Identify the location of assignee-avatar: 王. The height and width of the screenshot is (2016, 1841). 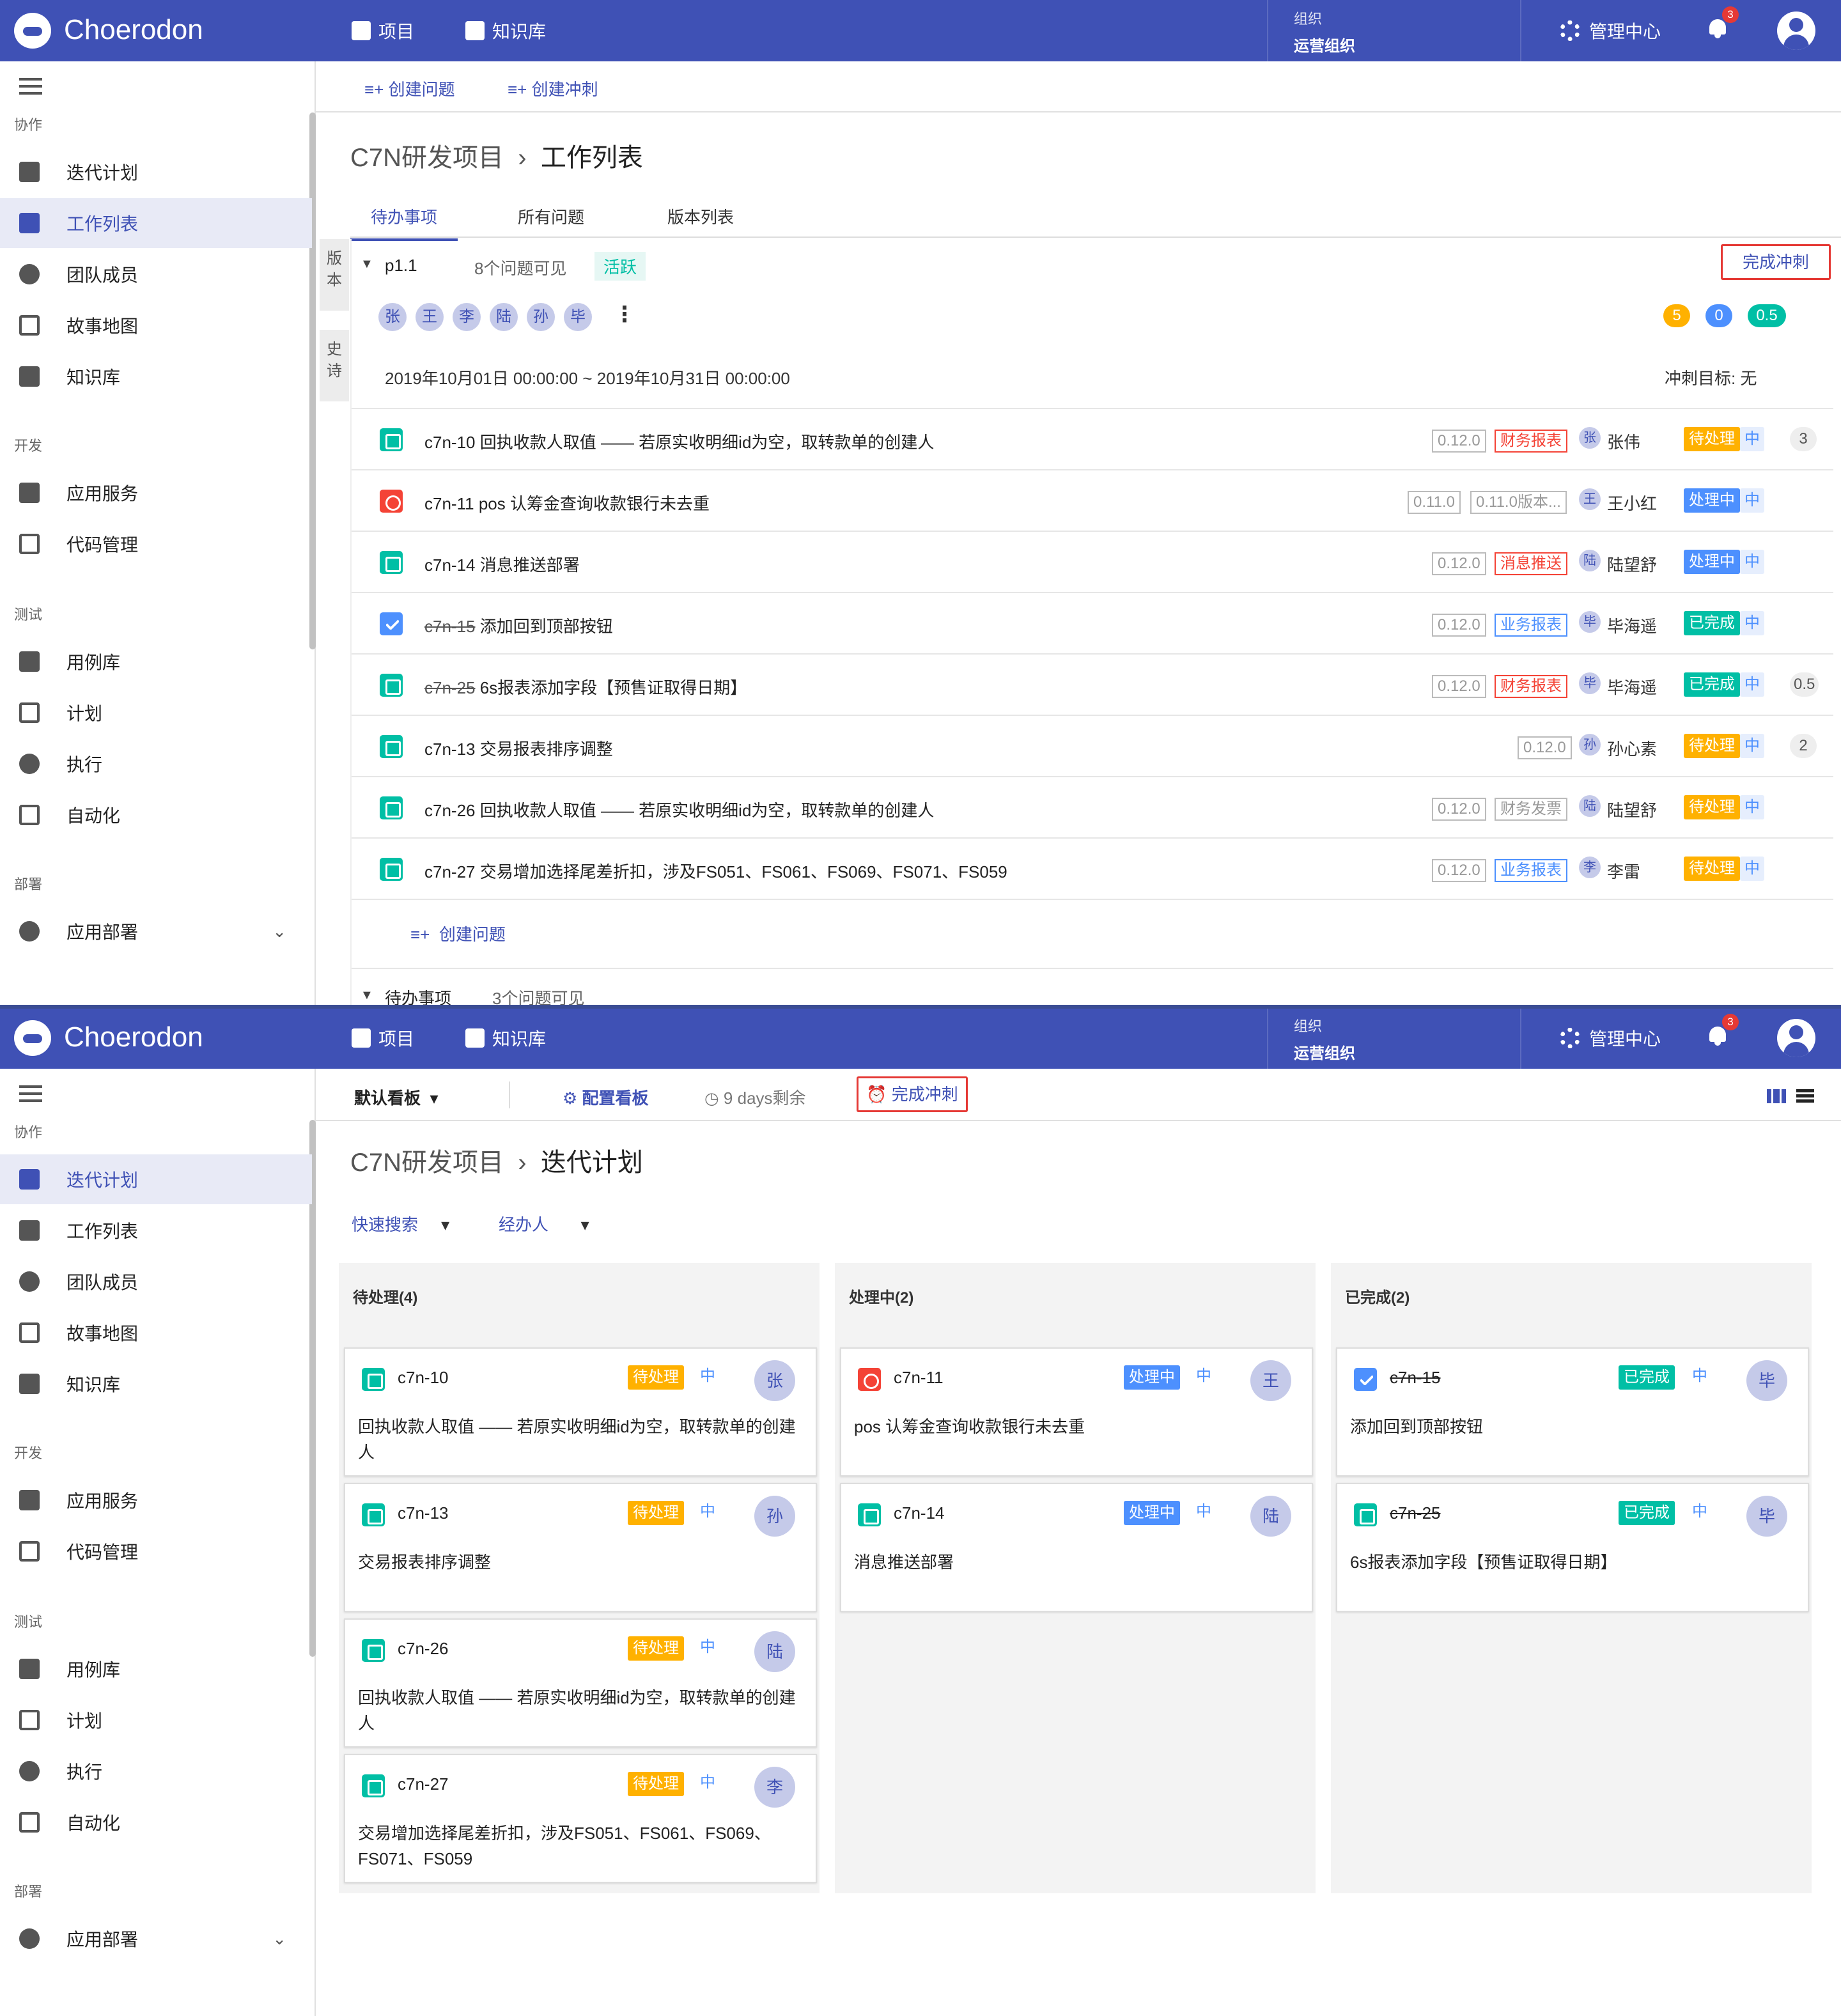
(1270, 1380).